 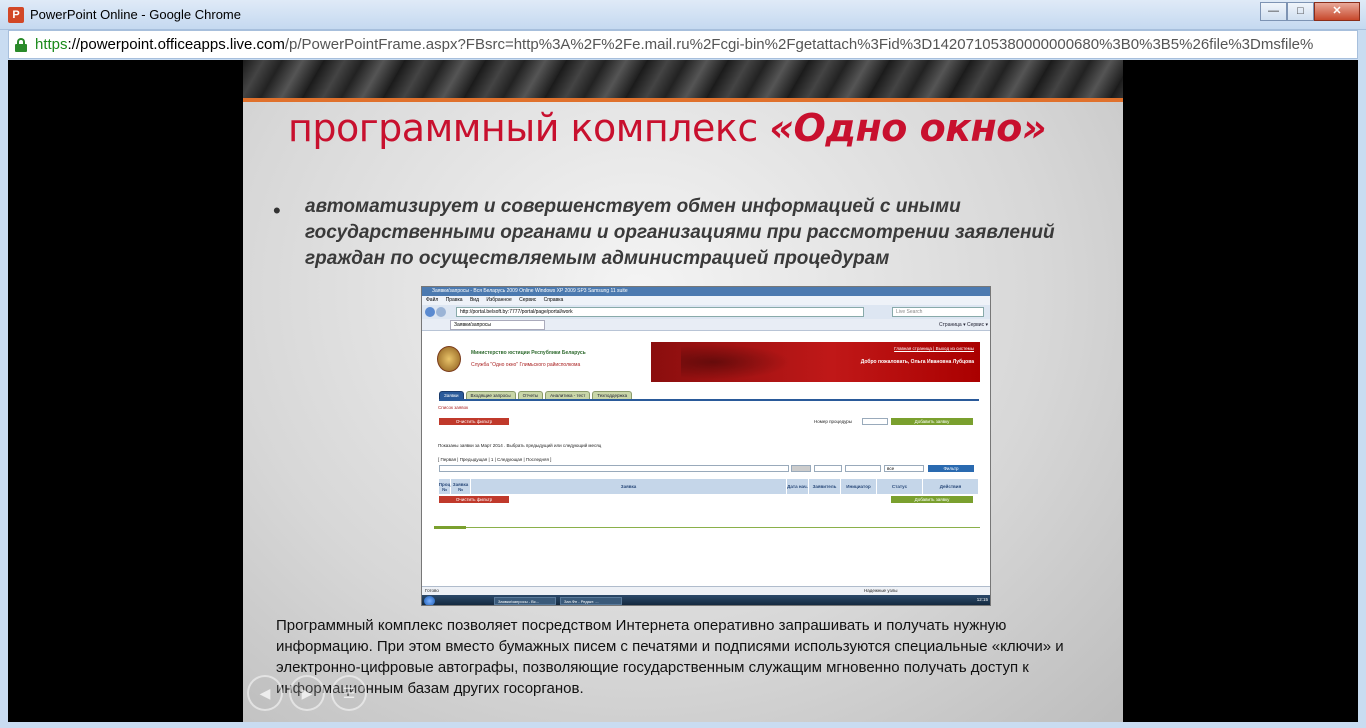 What do you see at coordinates (490, 395) in the screenshot?
I see `portal-tab: Входящие запросы` at bounding box center [490, 395].